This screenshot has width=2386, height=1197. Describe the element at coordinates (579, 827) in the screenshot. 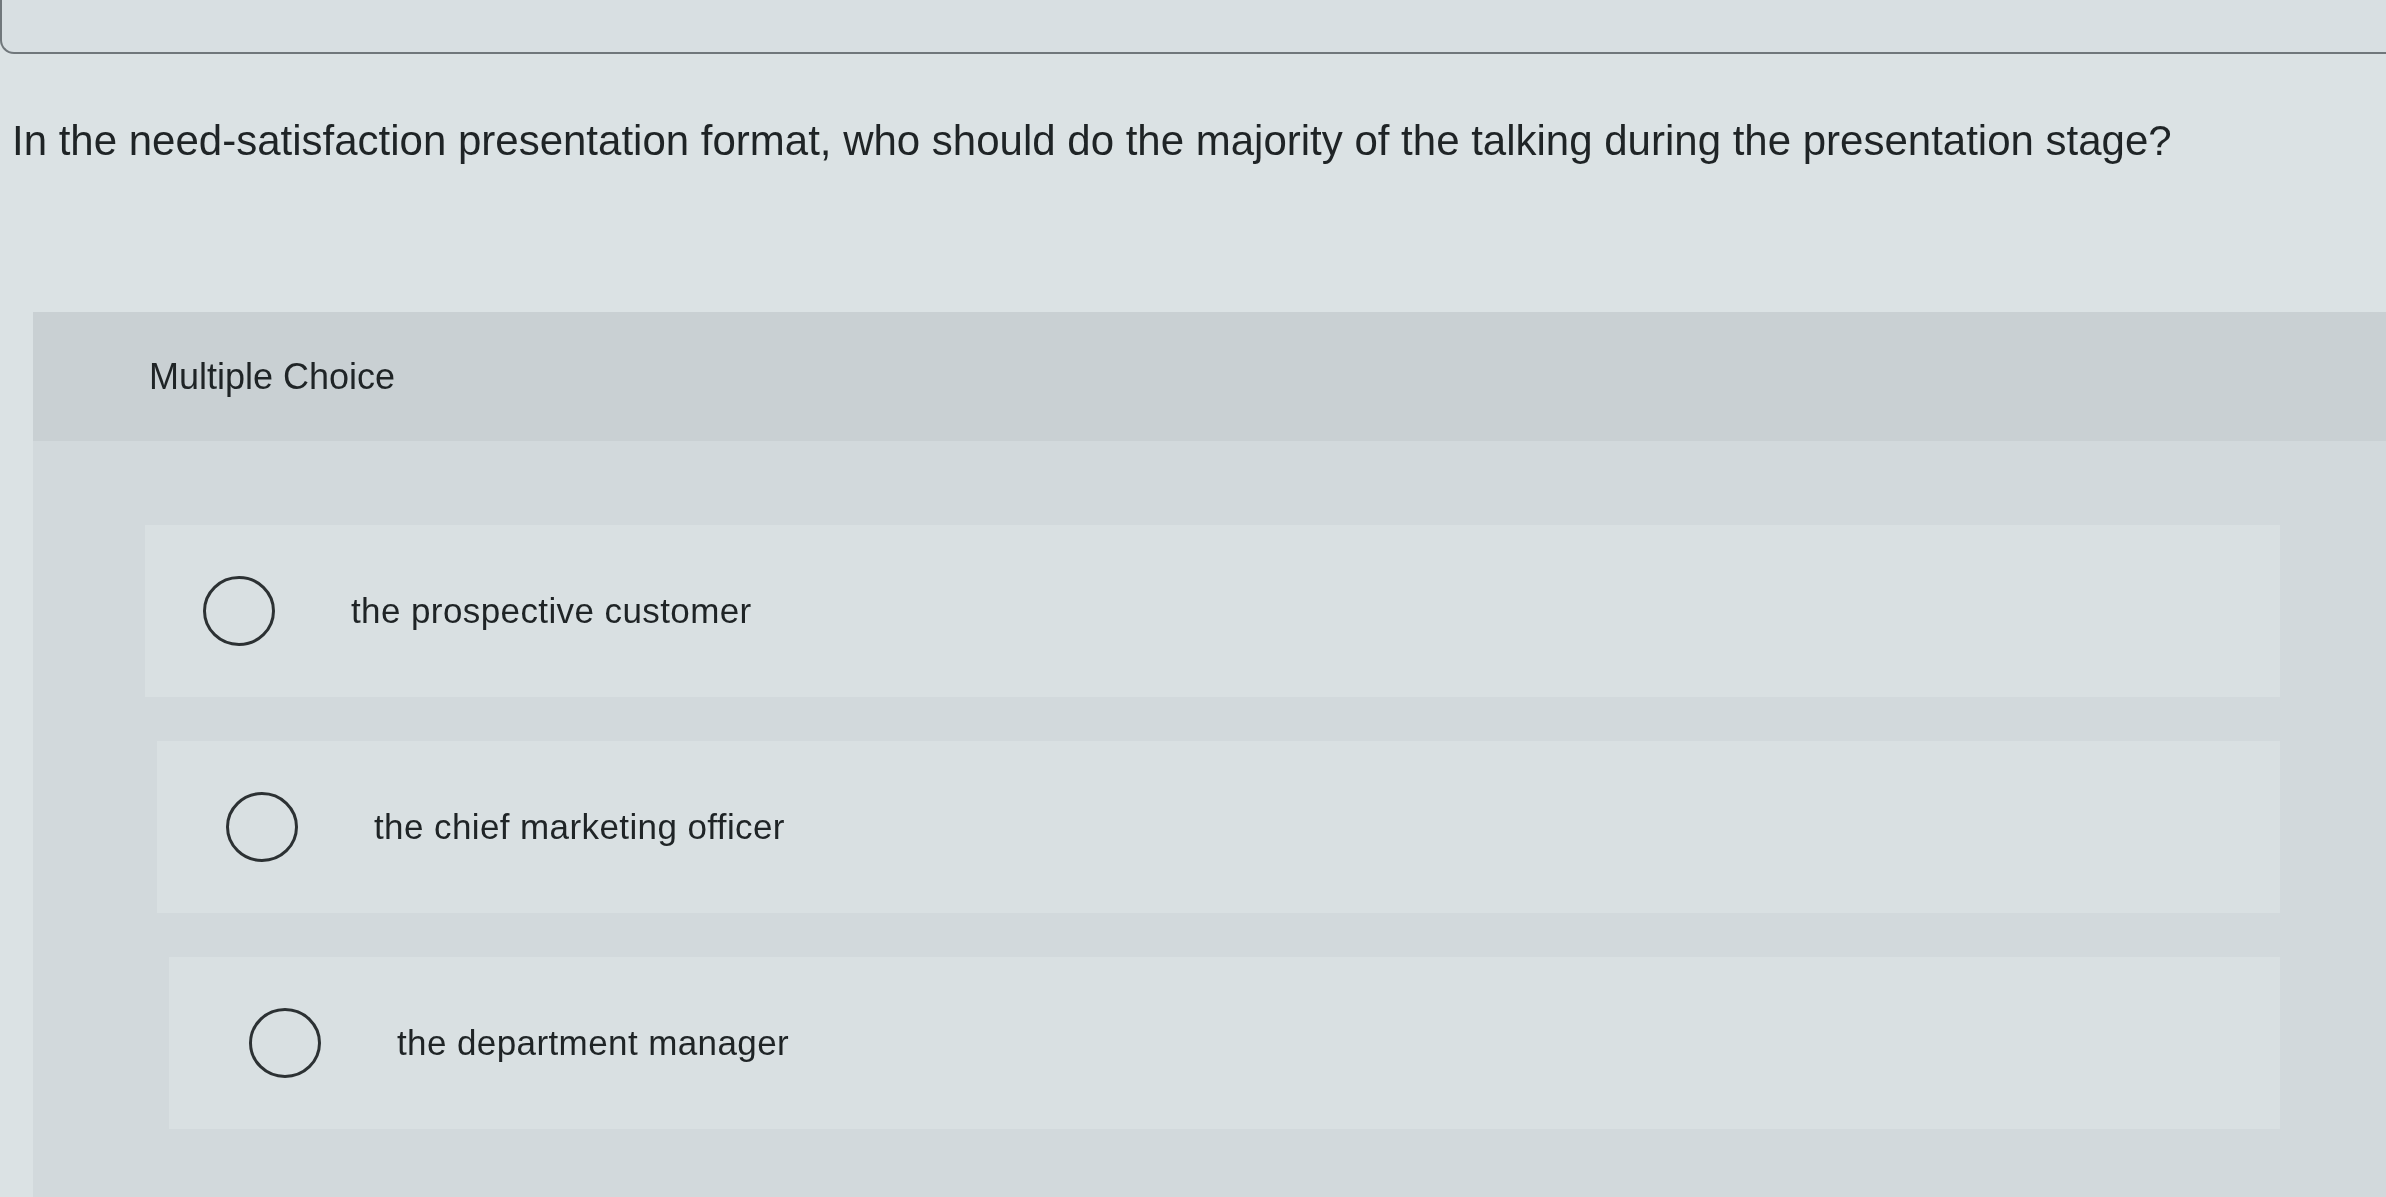

I see `option-label: the chief marketing officer` at that location.